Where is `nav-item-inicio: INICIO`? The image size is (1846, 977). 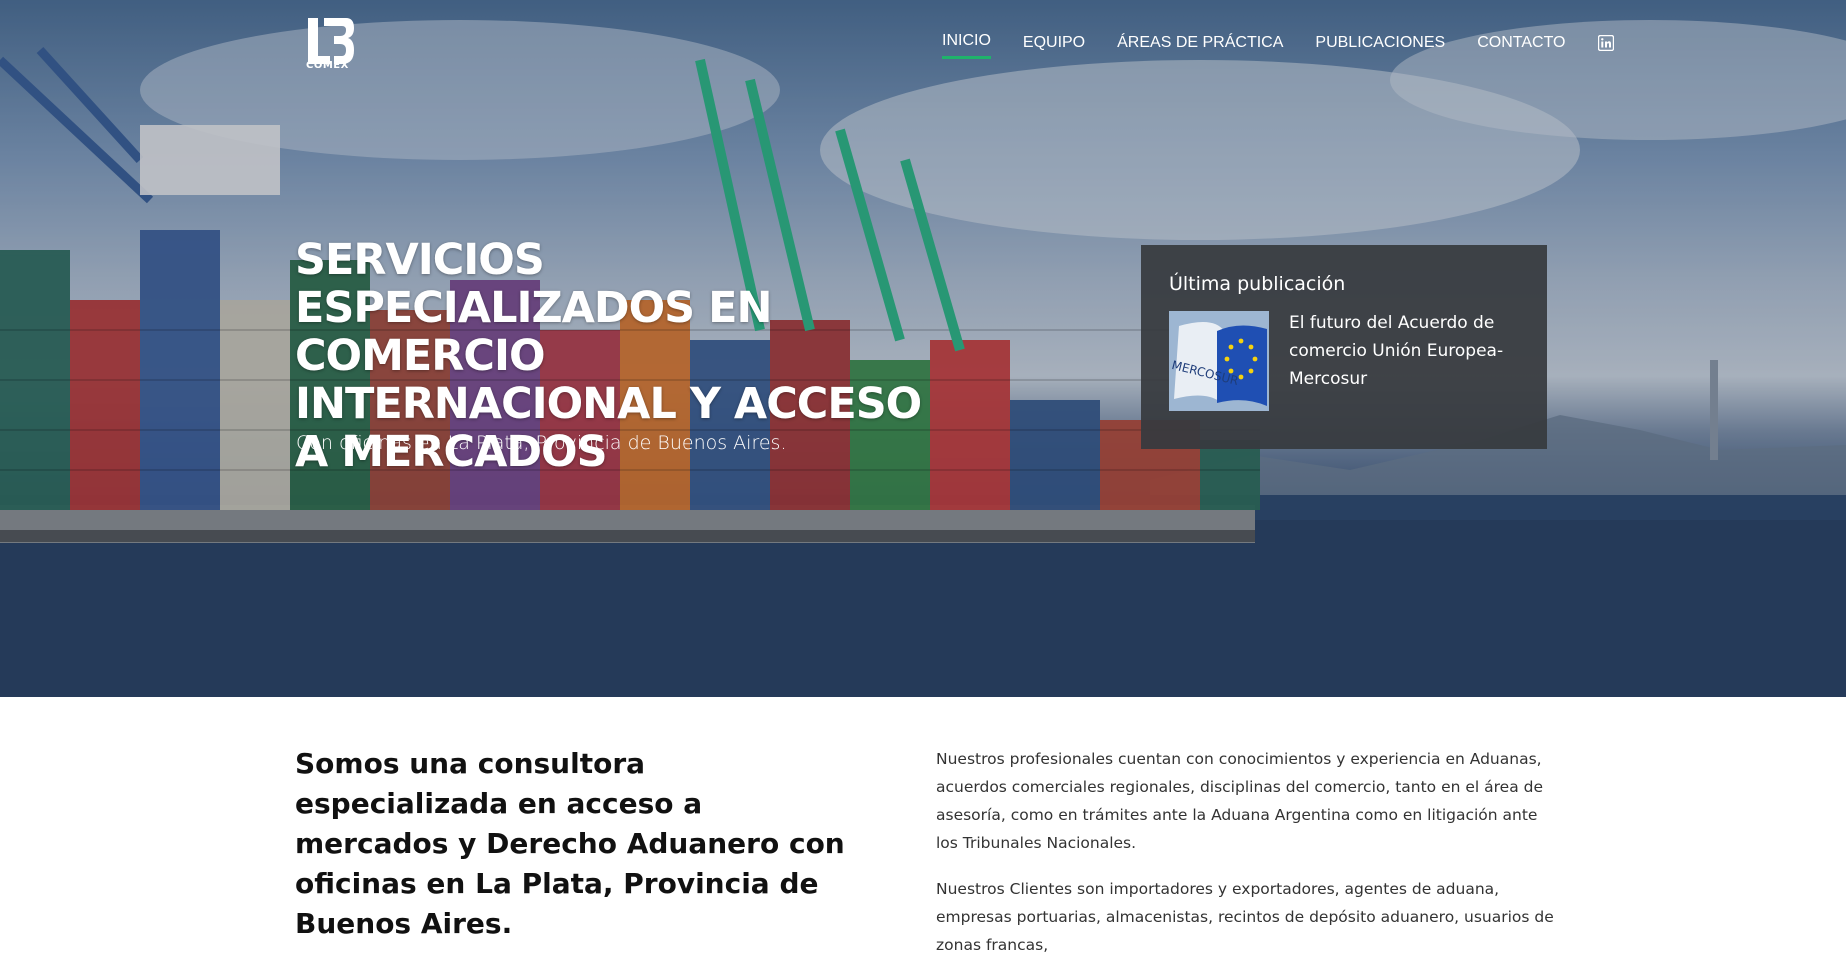
nav-item-inicio: INICIO is located at coordinates (966, 45).